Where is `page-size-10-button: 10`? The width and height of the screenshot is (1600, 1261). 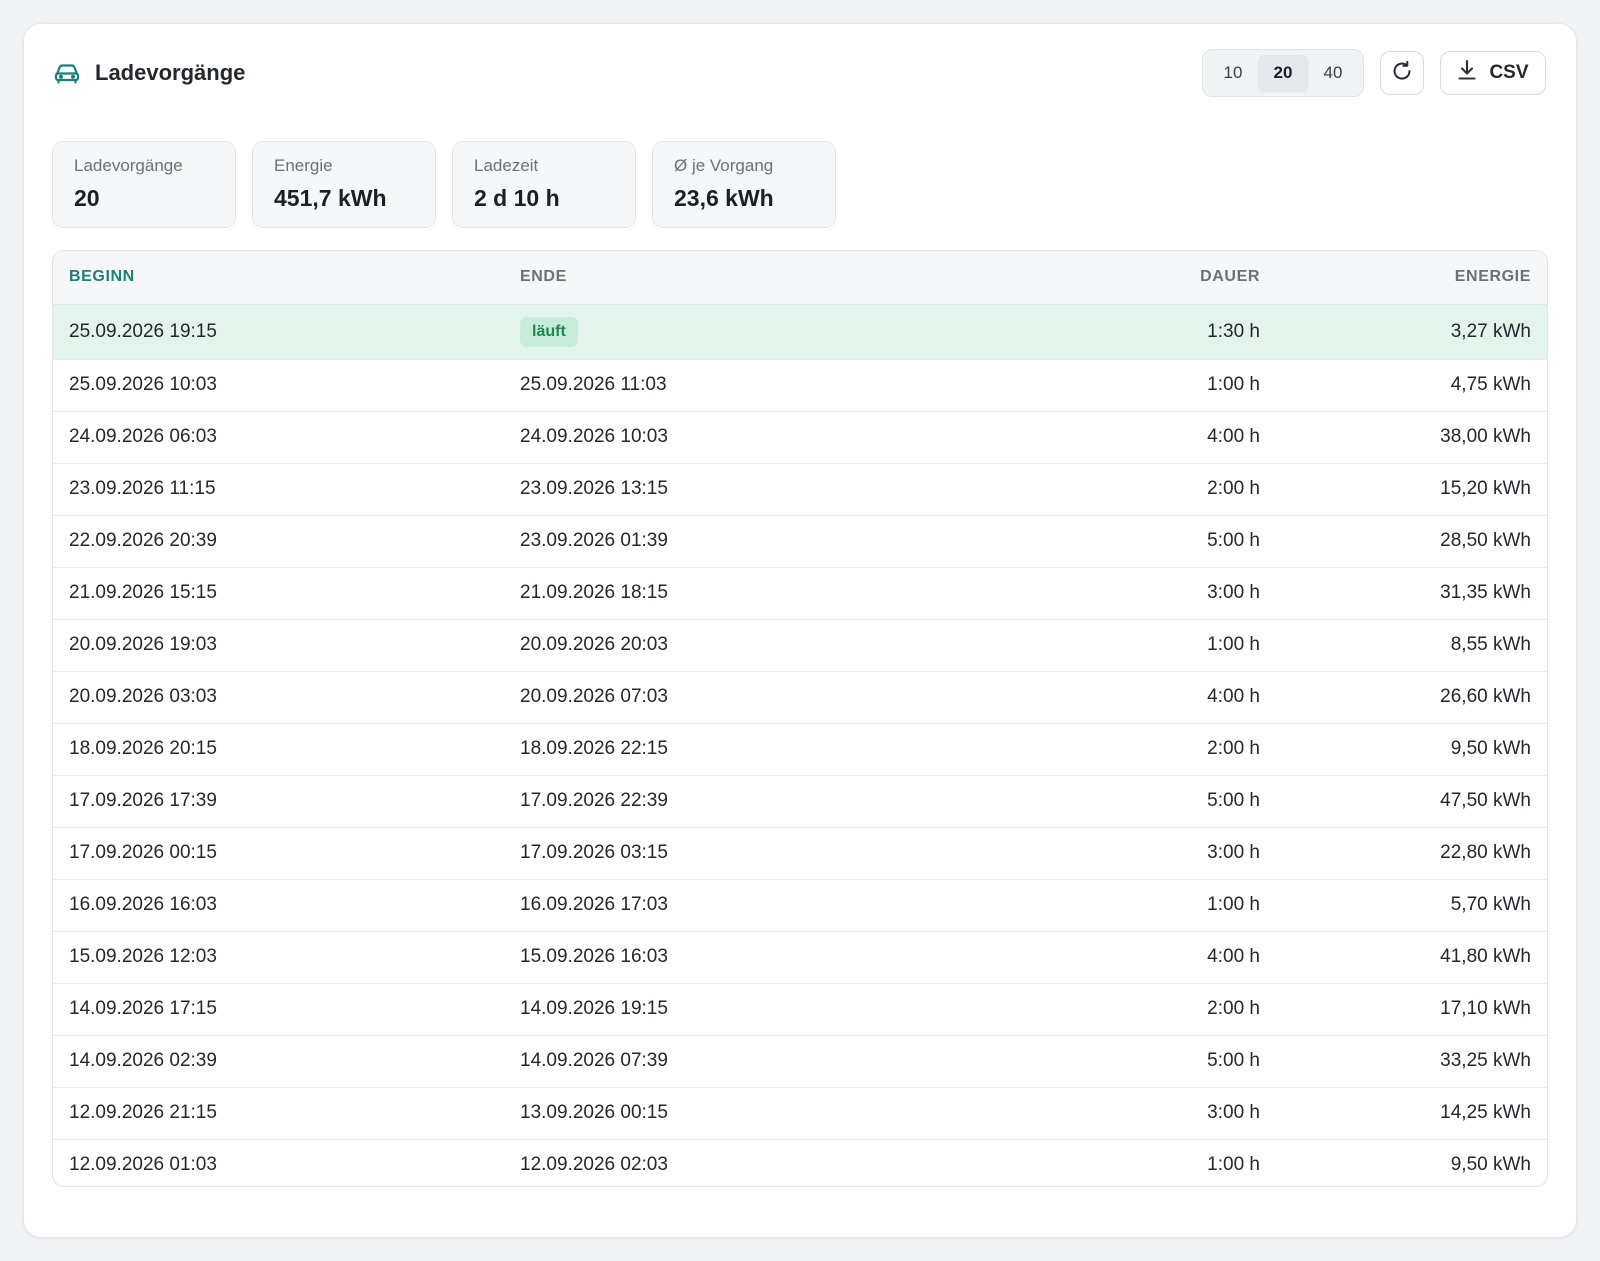 page-size-10-button: 10 is located at coordinates (1233, 73).